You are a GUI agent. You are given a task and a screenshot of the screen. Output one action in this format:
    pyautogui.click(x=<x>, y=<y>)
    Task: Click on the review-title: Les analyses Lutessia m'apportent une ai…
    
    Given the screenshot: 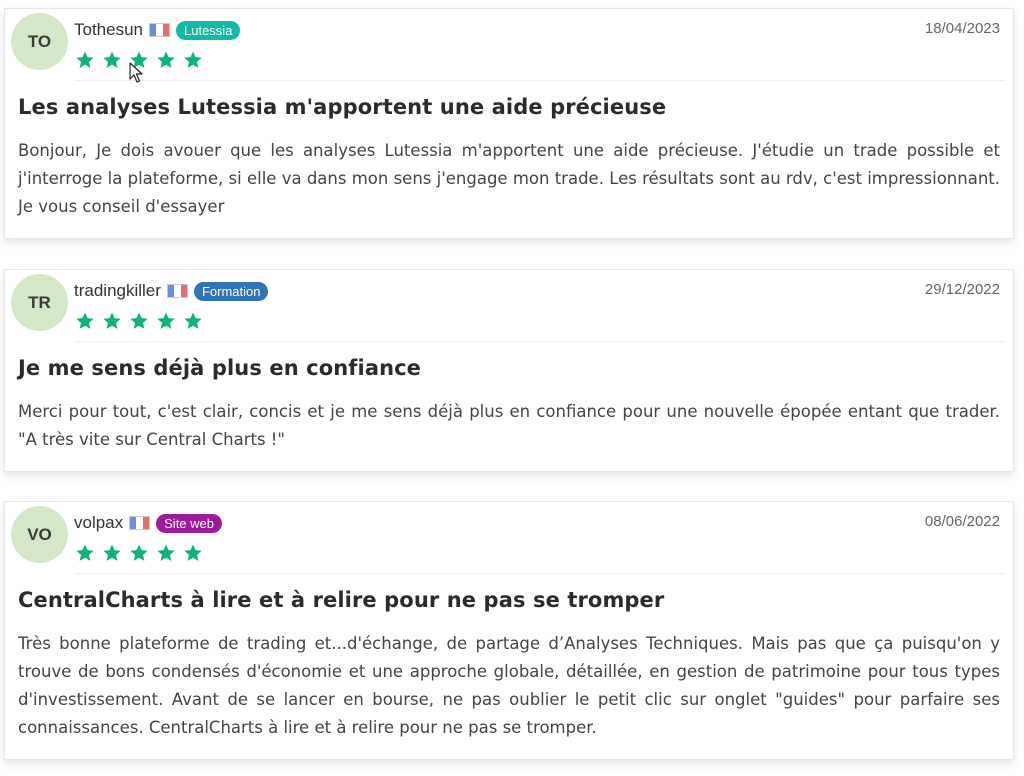 What is the action you would take?
    pyautogui.click(x=342, y=107)
    